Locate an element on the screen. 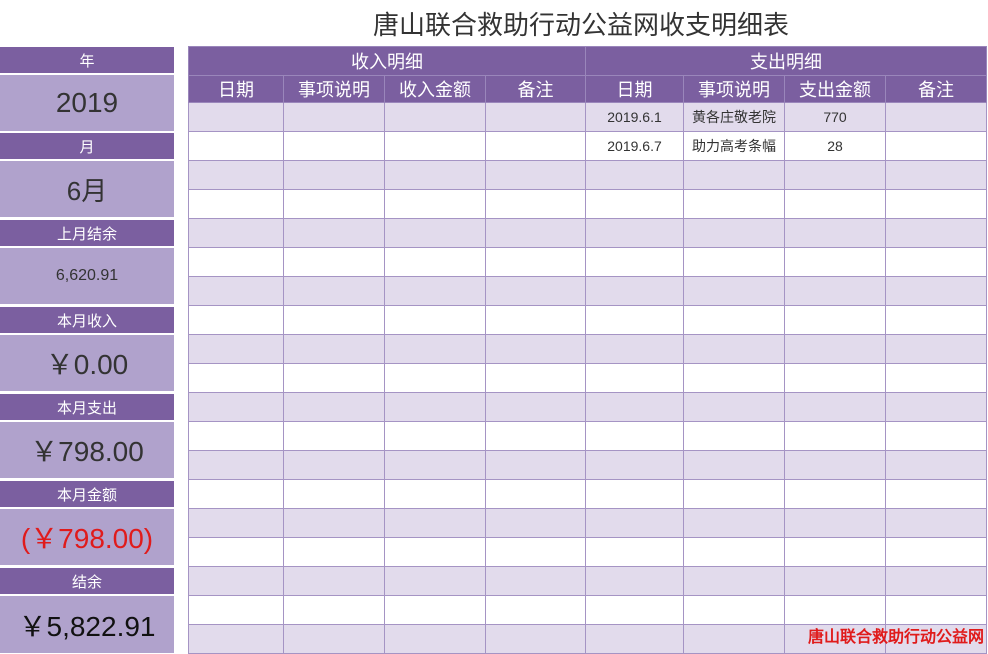 The width and height of the screenshot is (988, 654). expense-date-cell: 2019.6.7 is located at coordinates (634, 146).